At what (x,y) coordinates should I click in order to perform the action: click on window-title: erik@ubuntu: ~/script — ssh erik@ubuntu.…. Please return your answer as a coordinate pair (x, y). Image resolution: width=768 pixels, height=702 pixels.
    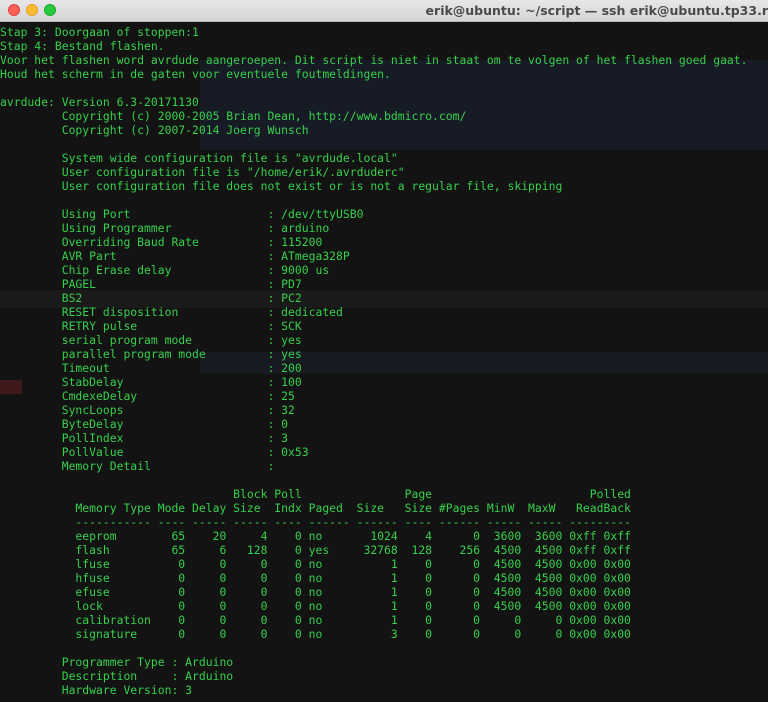
    Looking at the image, I should click on (596, 10).